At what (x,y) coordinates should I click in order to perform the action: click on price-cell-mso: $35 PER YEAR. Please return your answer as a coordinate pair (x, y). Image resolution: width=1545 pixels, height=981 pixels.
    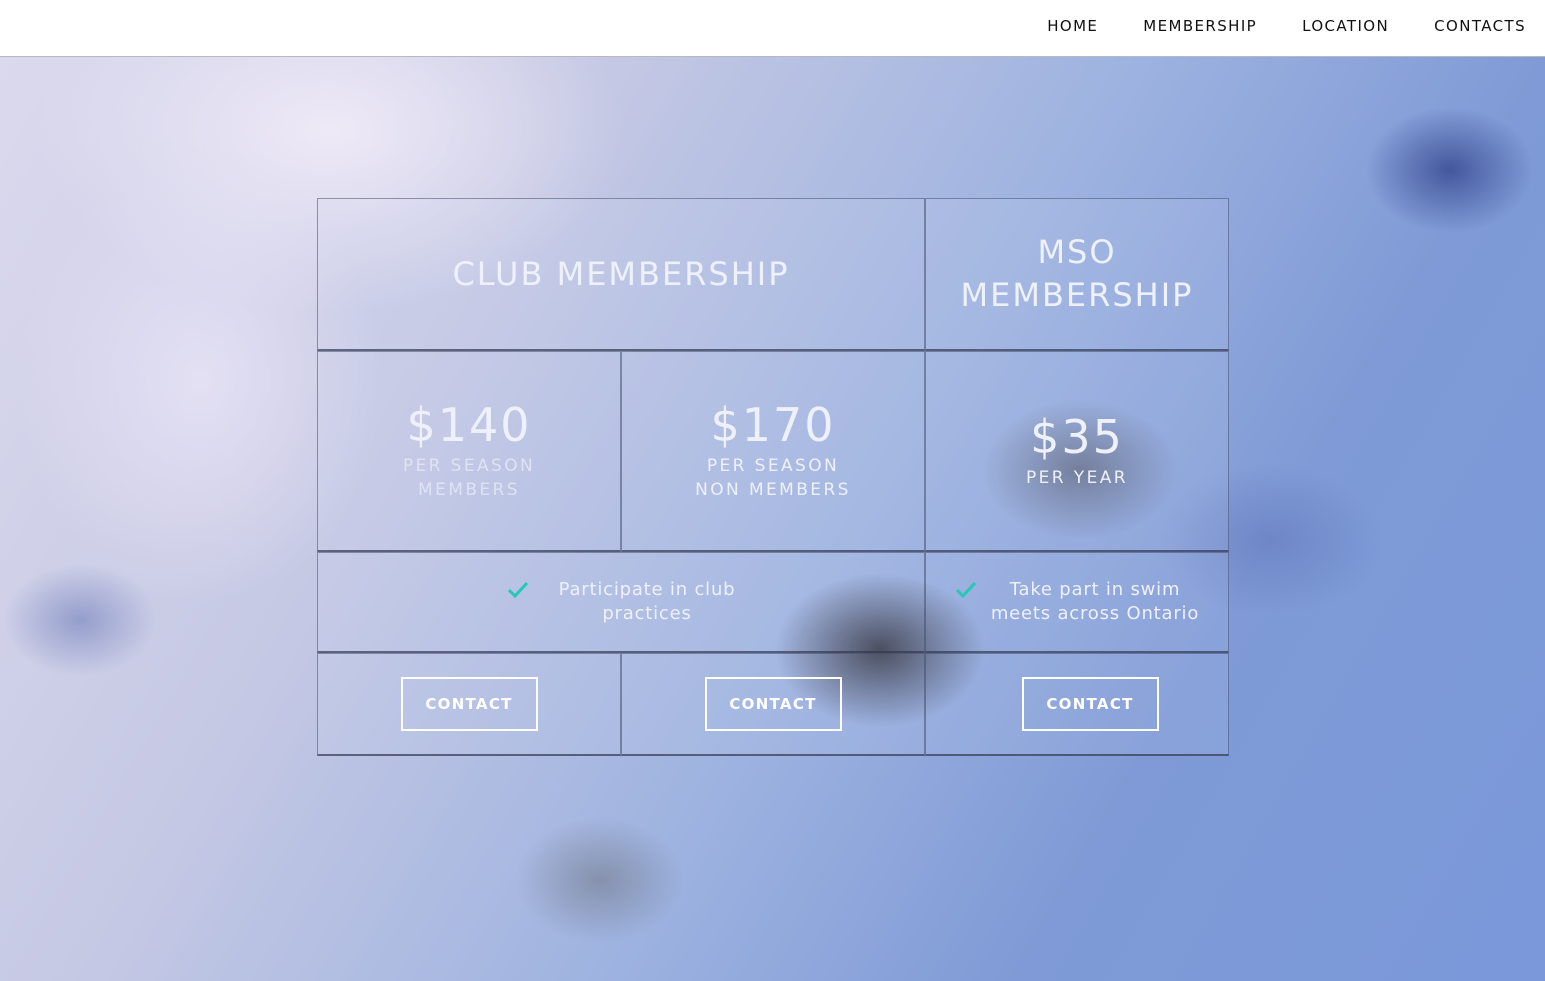
    Looking at the image, I should click on (1077, 451).